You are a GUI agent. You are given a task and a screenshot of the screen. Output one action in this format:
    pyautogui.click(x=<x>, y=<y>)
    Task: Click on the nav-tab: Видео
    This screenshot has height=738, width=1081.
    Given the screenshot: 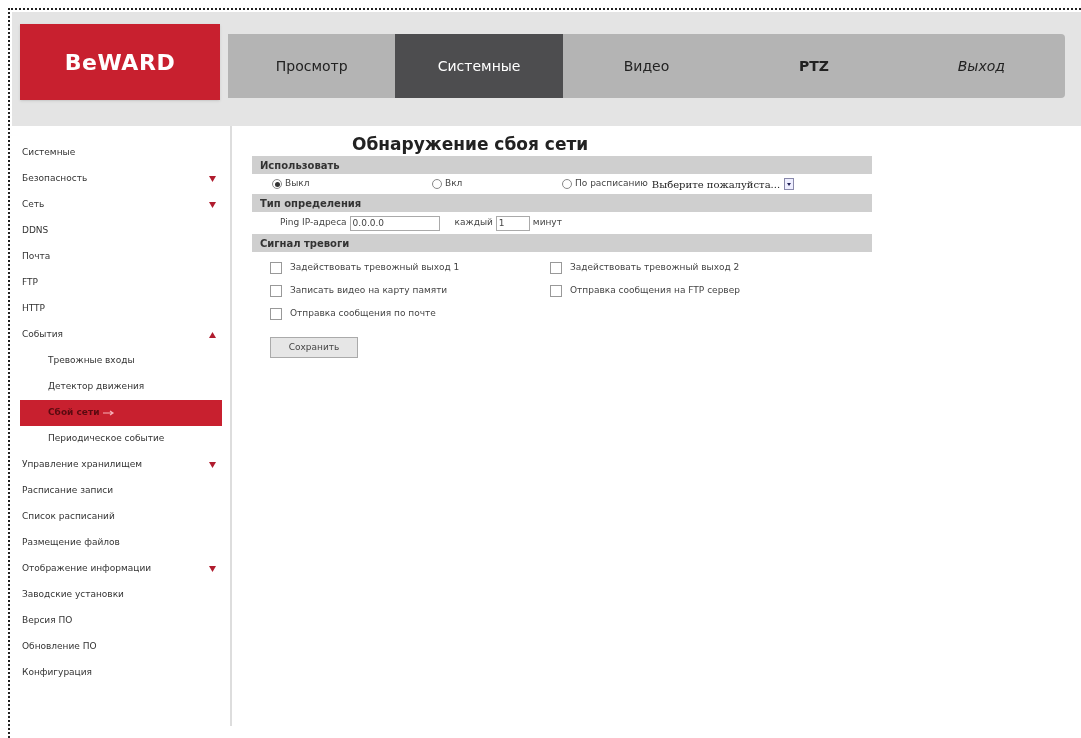 What is the action you would take?
    pyautogui.click(x=646, y=66)
    